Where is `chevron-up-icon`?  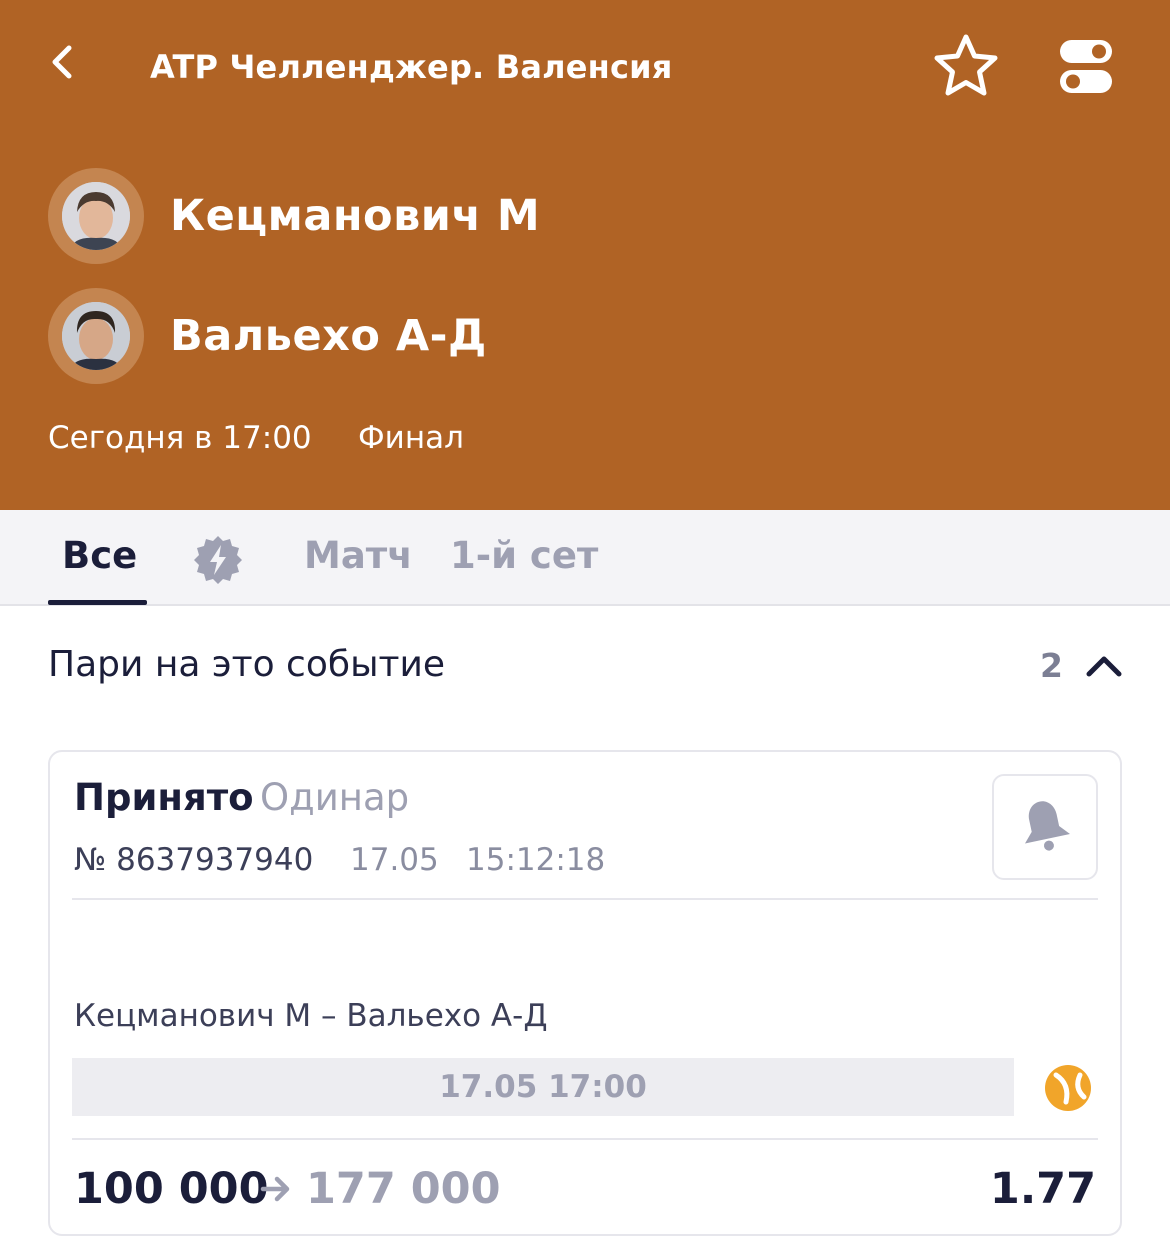
chevron-up-icon is located at coordinates (1104, 666).